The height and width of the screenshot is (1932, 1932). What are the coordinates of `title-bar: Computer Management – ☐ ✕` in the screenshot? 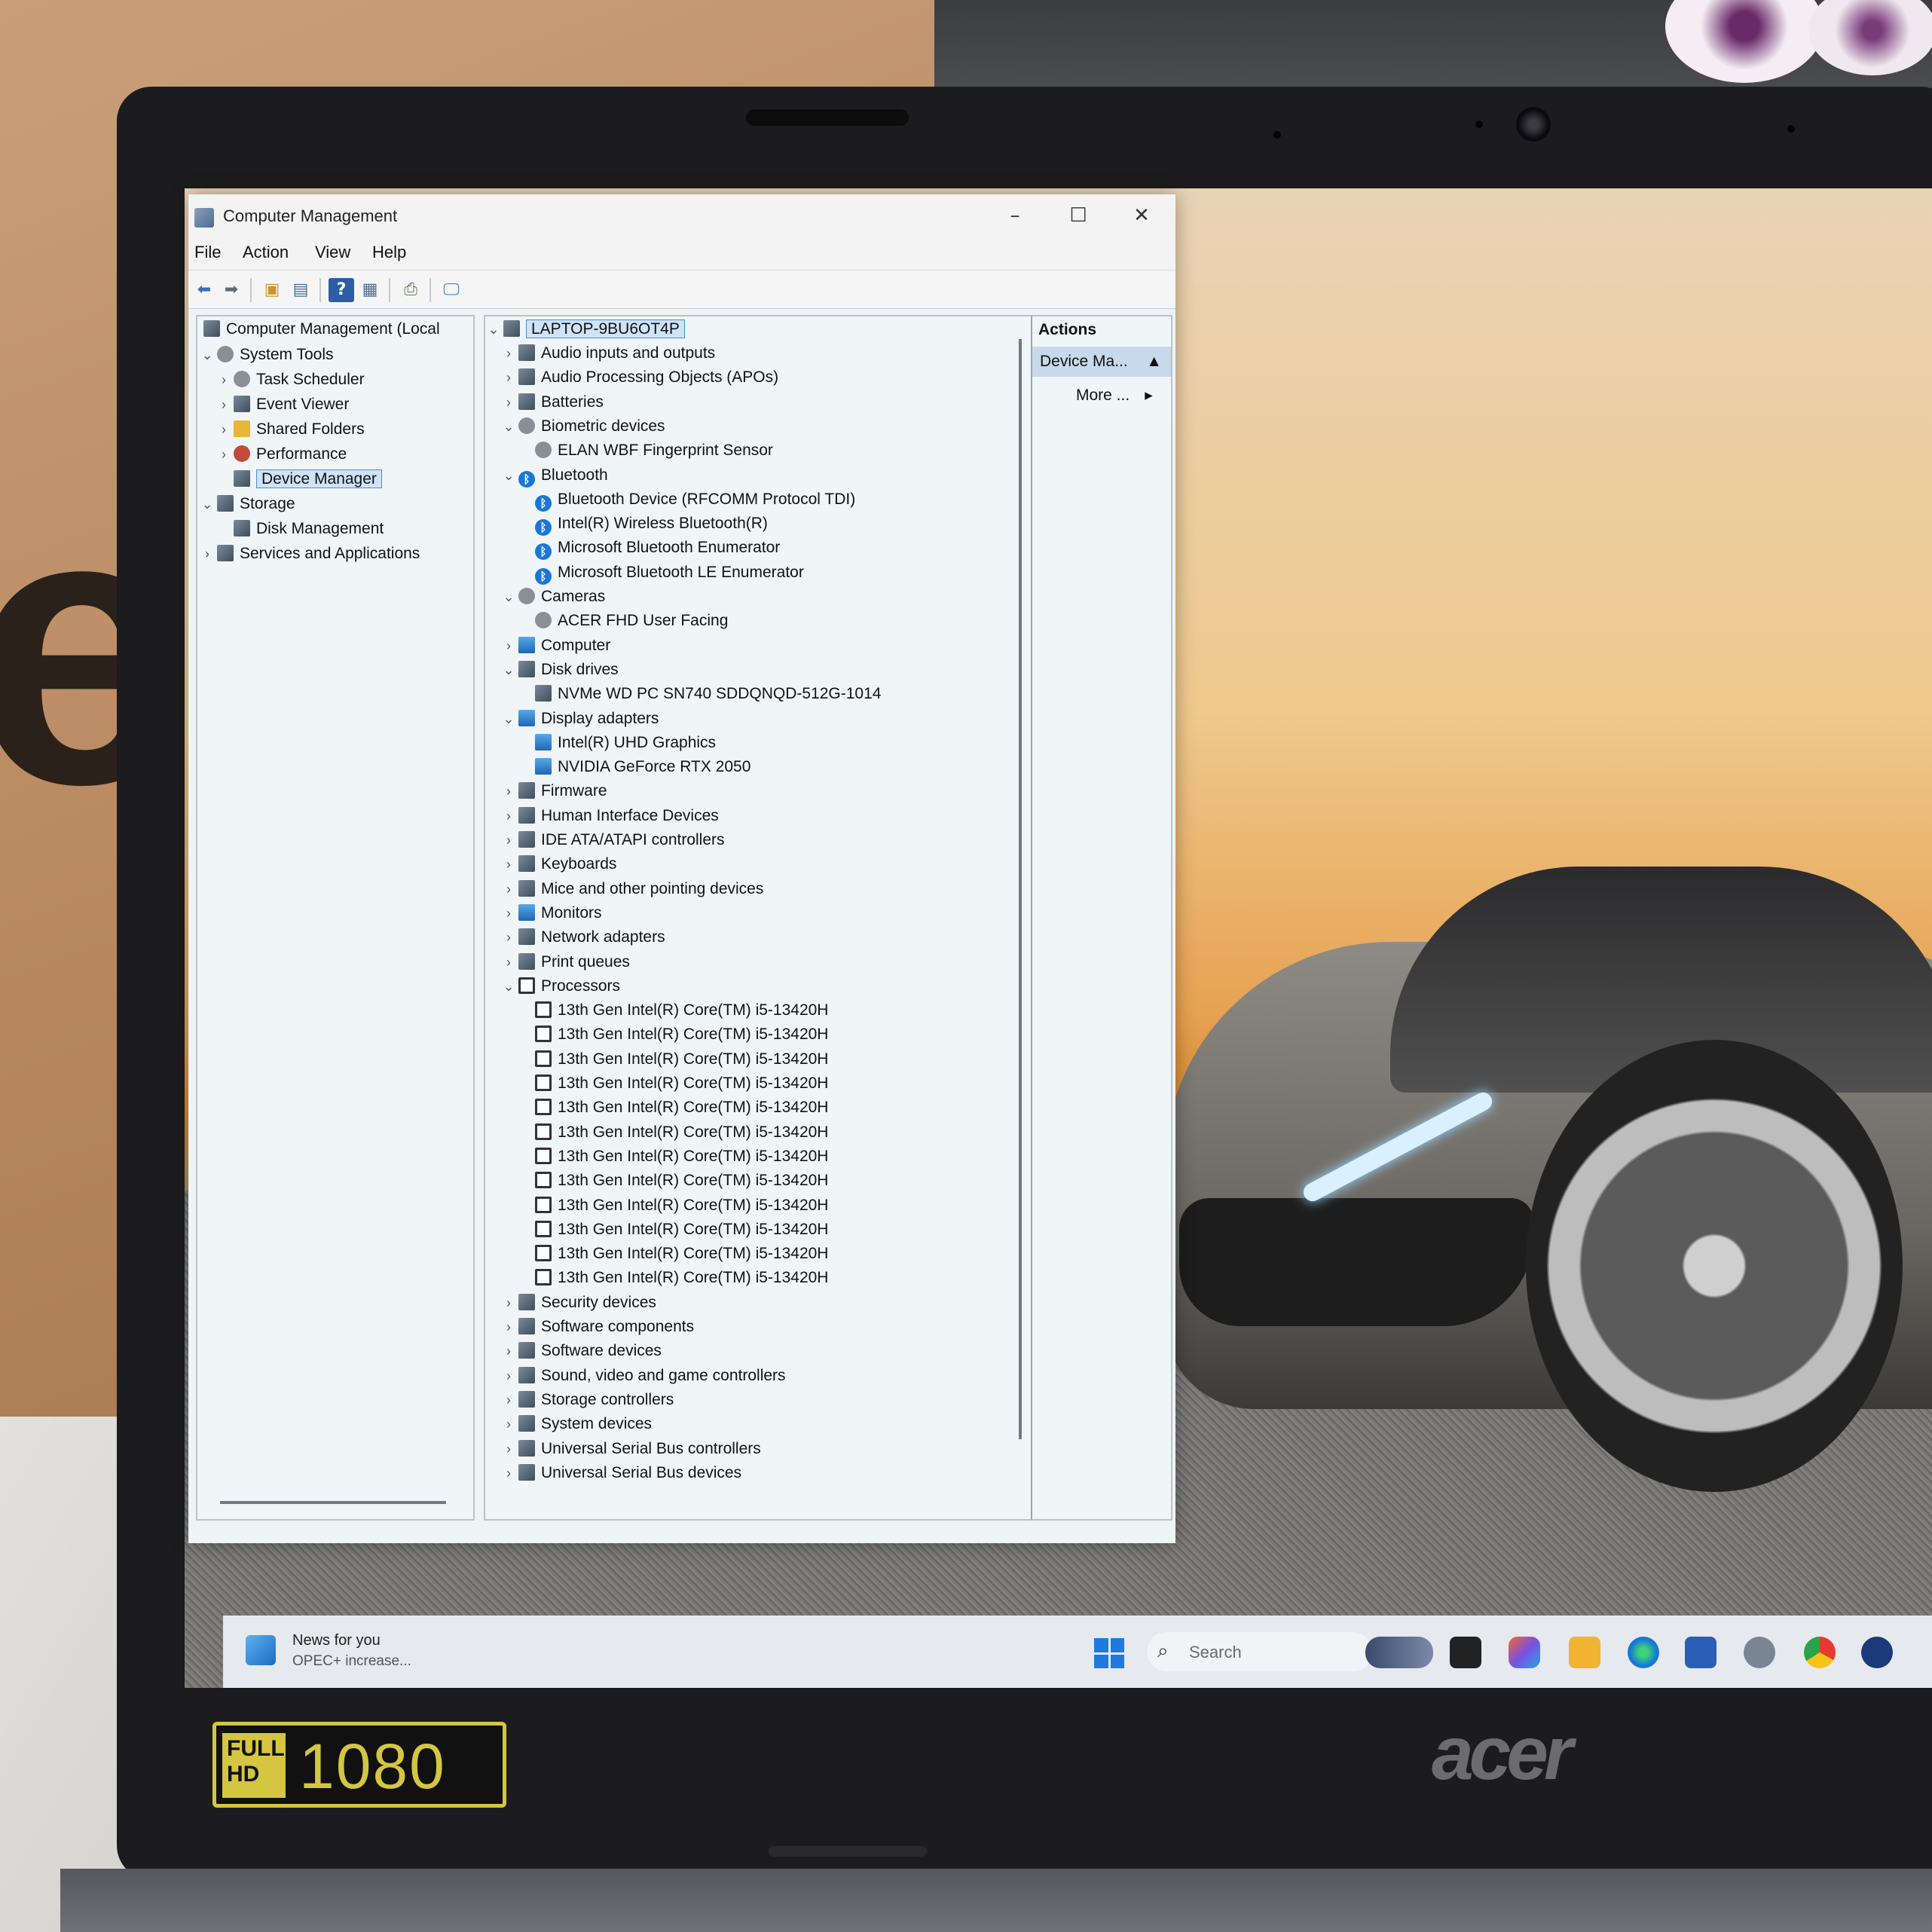 It's located at (681, 215).